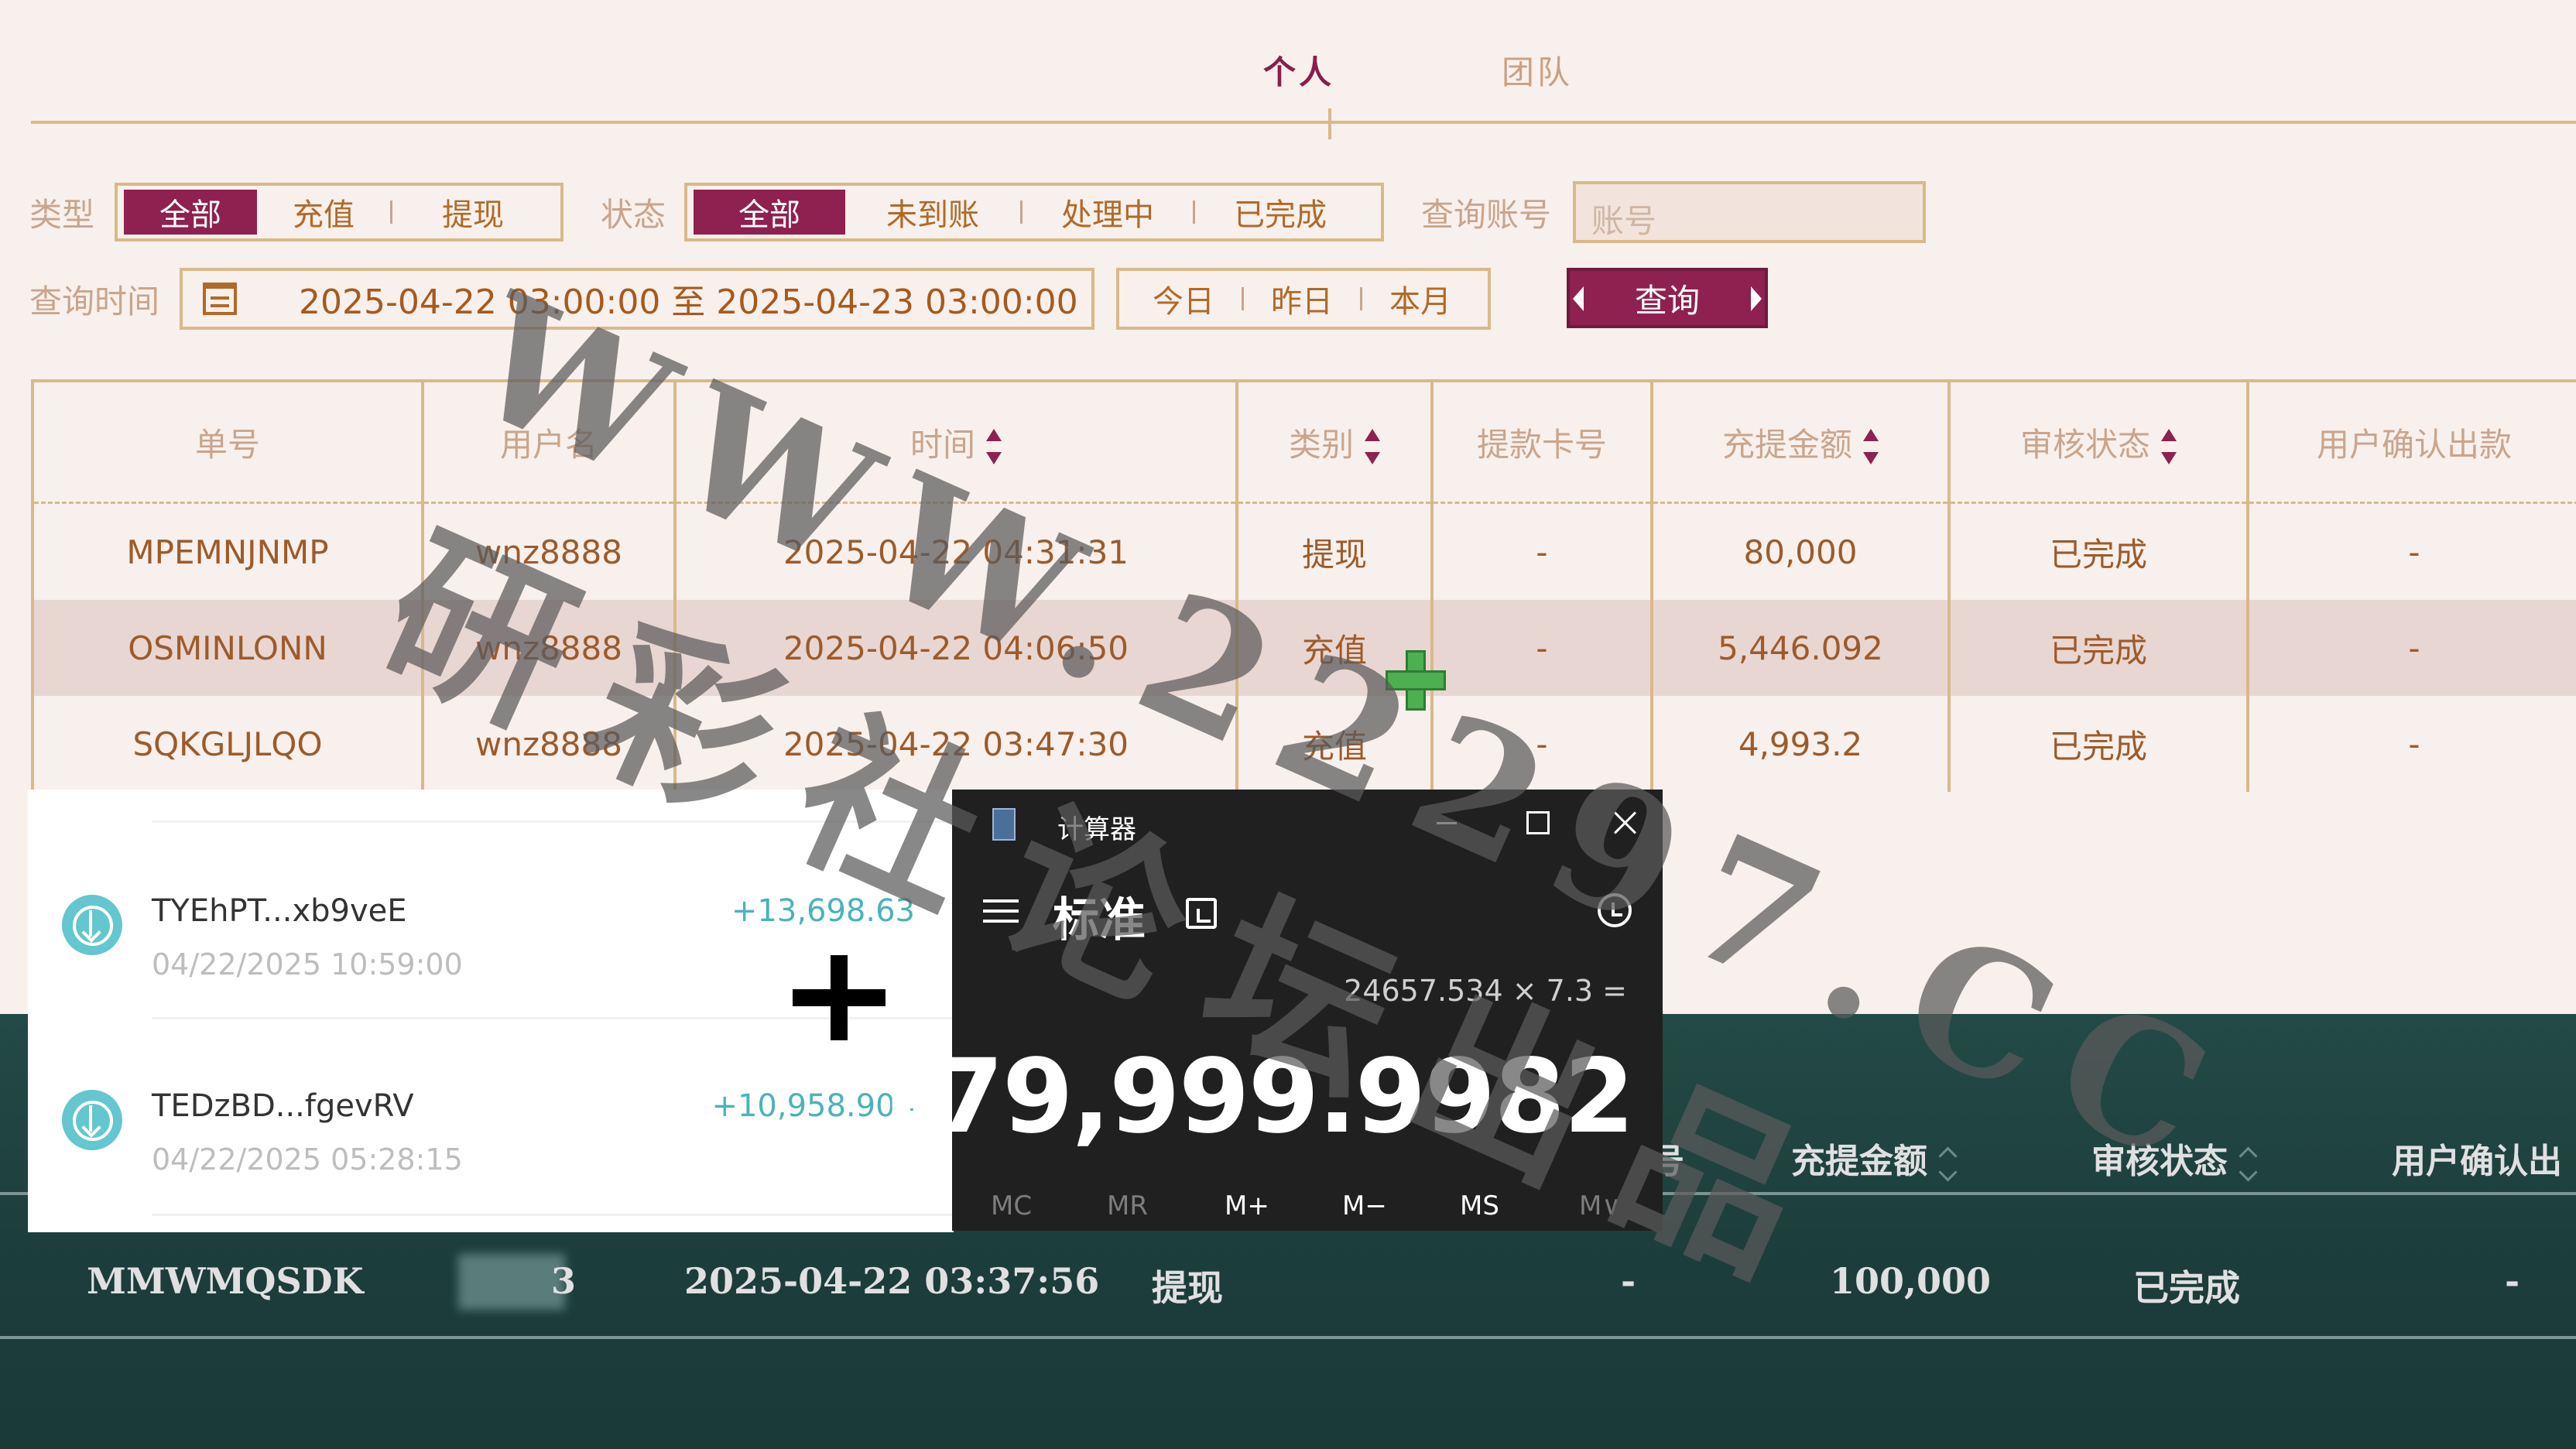  I want to click on tx-time: 04/22/2025 05:28:15, so click(307, 1159).